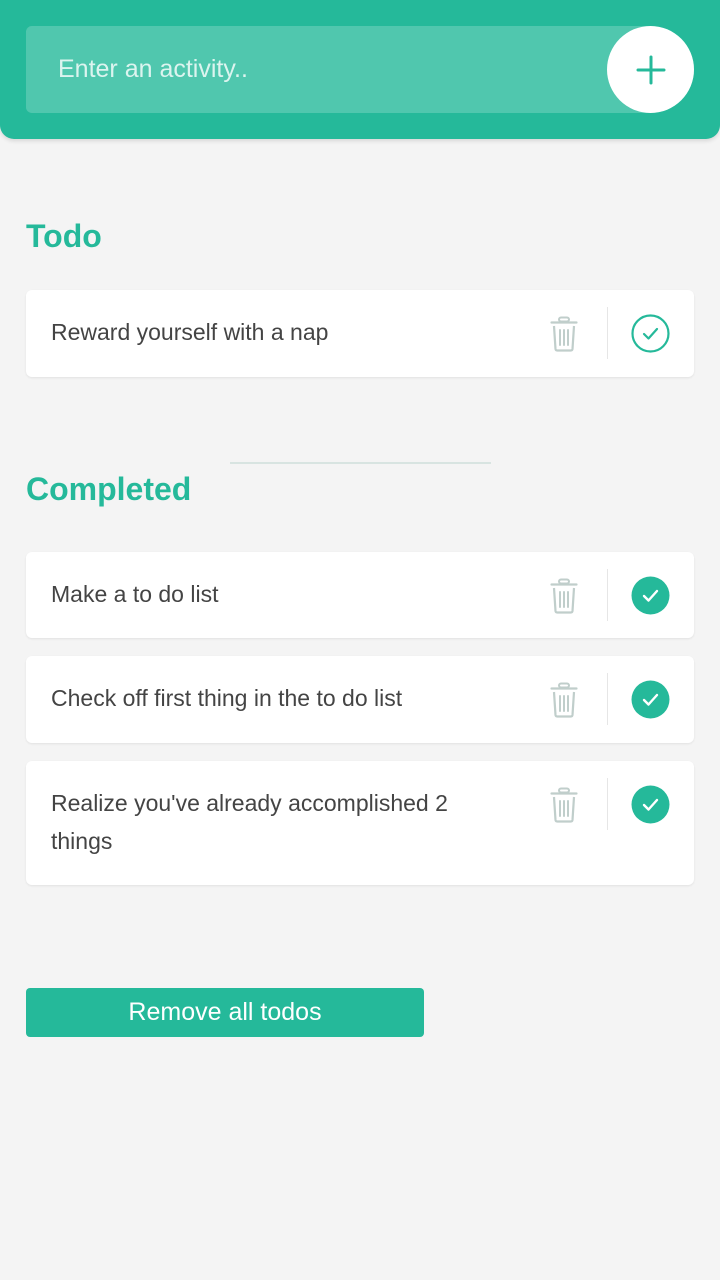  What do you see at coordinates (225, 1012) in the screenshot?
I see `remove-all-todos-button: Remove all todos` at bounding box center [225, 1012].